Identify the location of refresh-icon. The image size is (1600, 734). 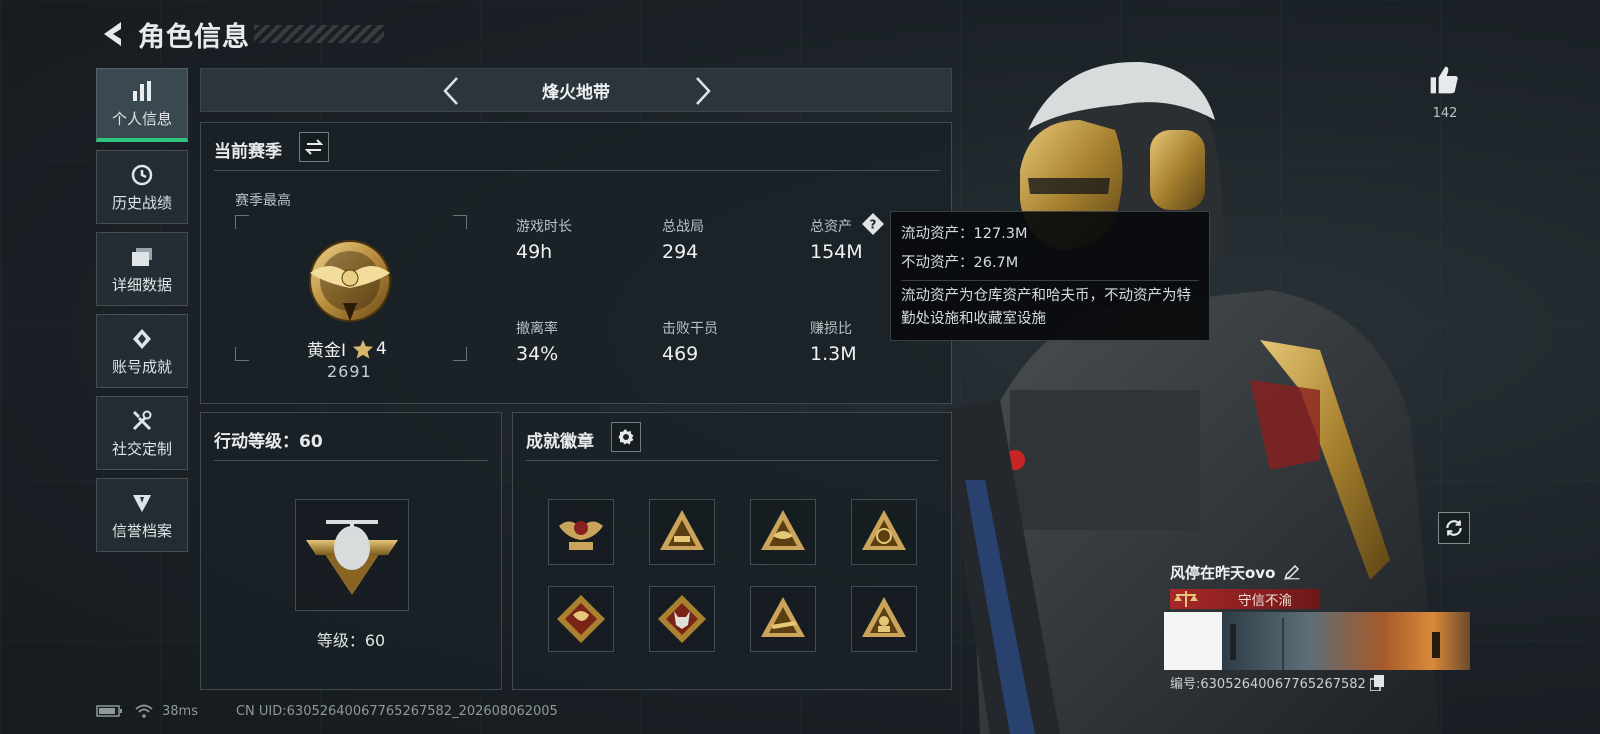
(1454, 528).